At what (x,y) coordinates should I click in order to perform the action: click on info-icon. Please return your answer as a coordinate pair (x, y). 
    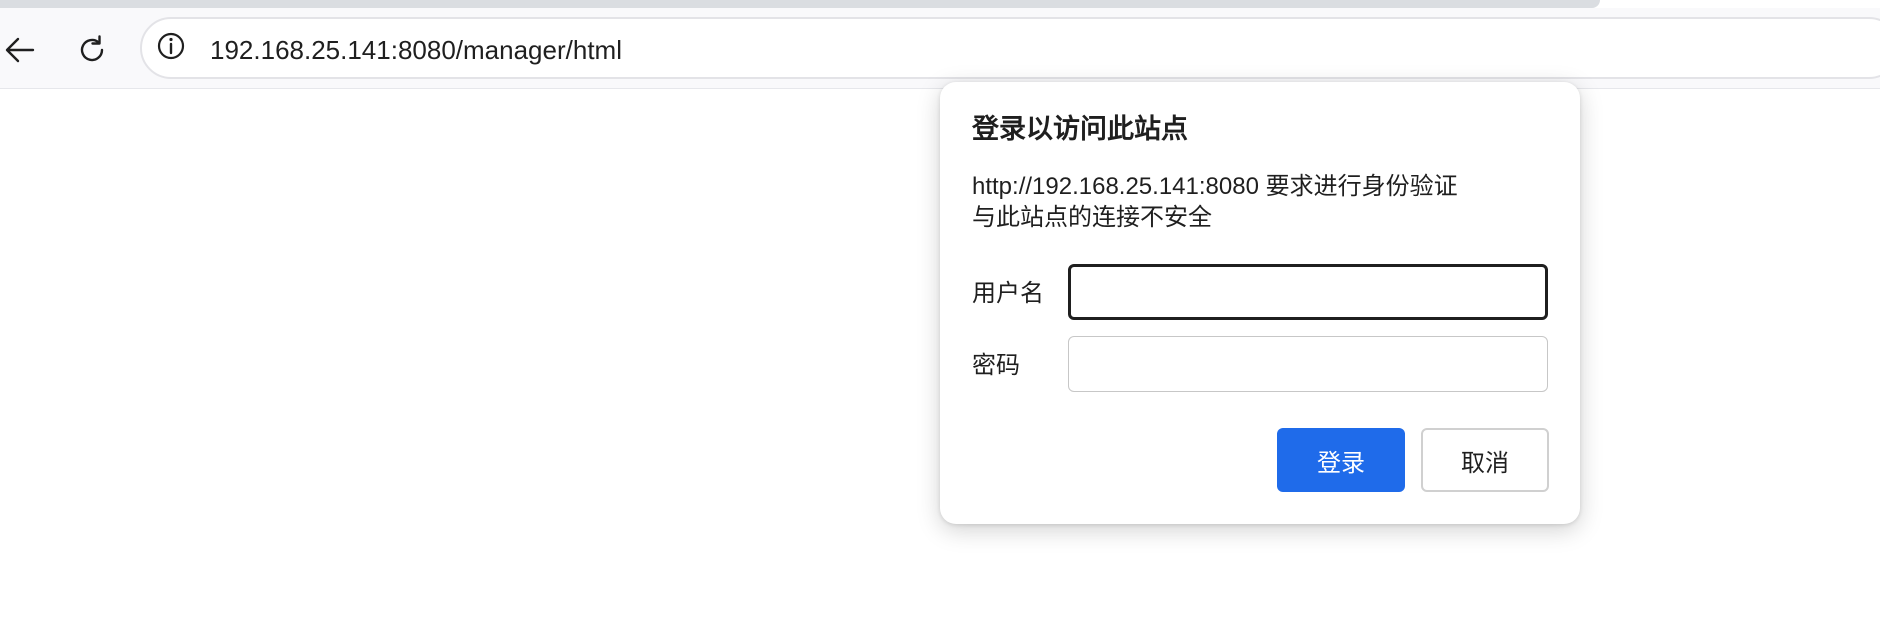
    Looking at the image, I should click on (171, 48).